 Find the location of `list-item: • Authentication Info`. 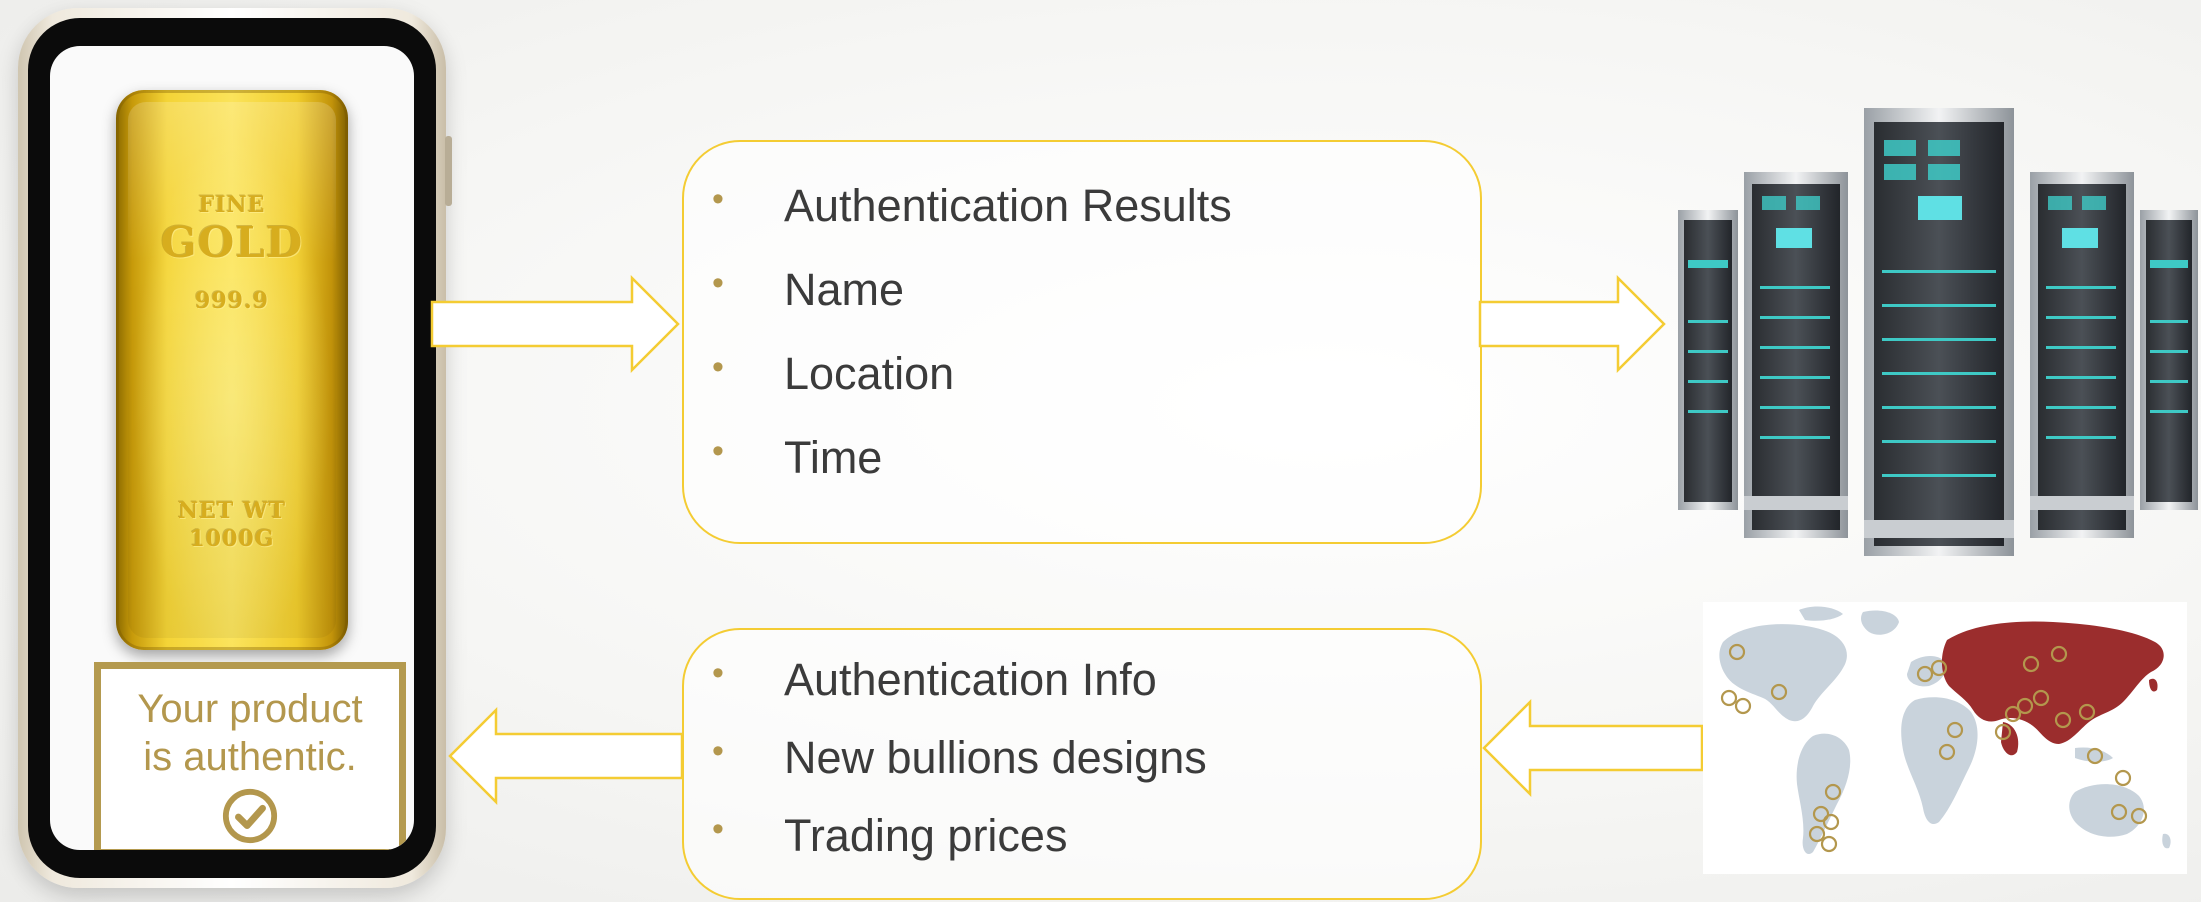

list-item: • Authentication Info is located at coordinates (934, 680).